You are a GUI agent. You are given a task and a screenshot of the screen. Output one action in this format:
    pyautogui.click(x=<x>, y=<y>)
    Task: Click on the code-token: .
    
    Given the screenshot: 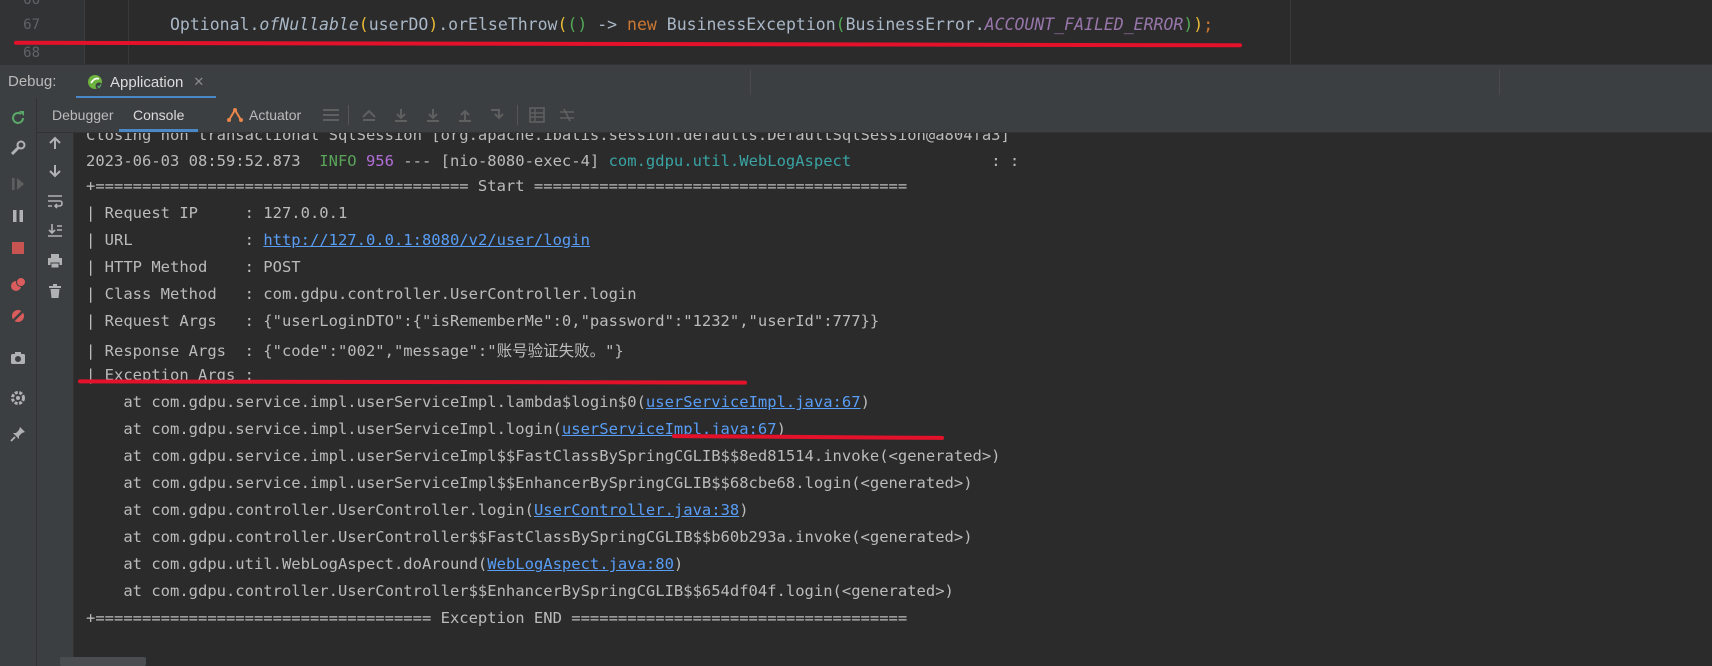 What is the action you would take?
    pyautogui.click(x=254, y=24)
    